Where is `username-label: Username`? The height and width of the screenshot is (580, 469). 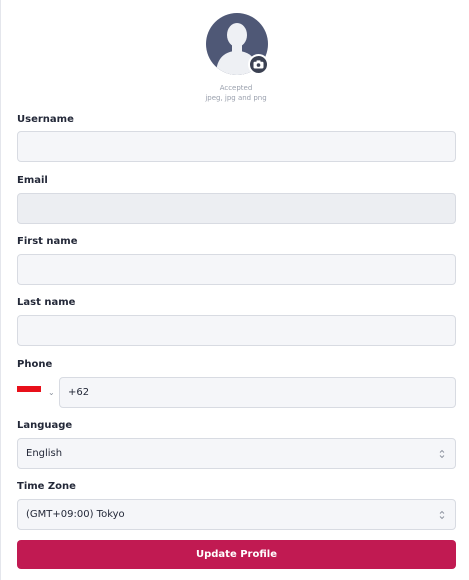
username-label: Username is located at coordinates (45, 119).